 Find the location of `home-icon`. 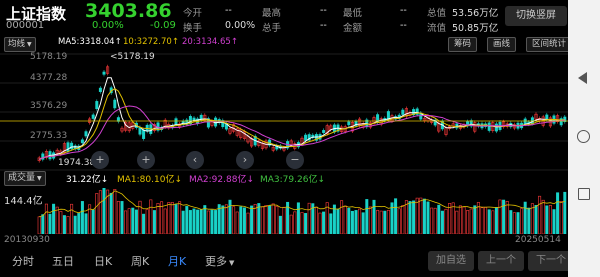

home-icon is located at coordinates (583, 136).